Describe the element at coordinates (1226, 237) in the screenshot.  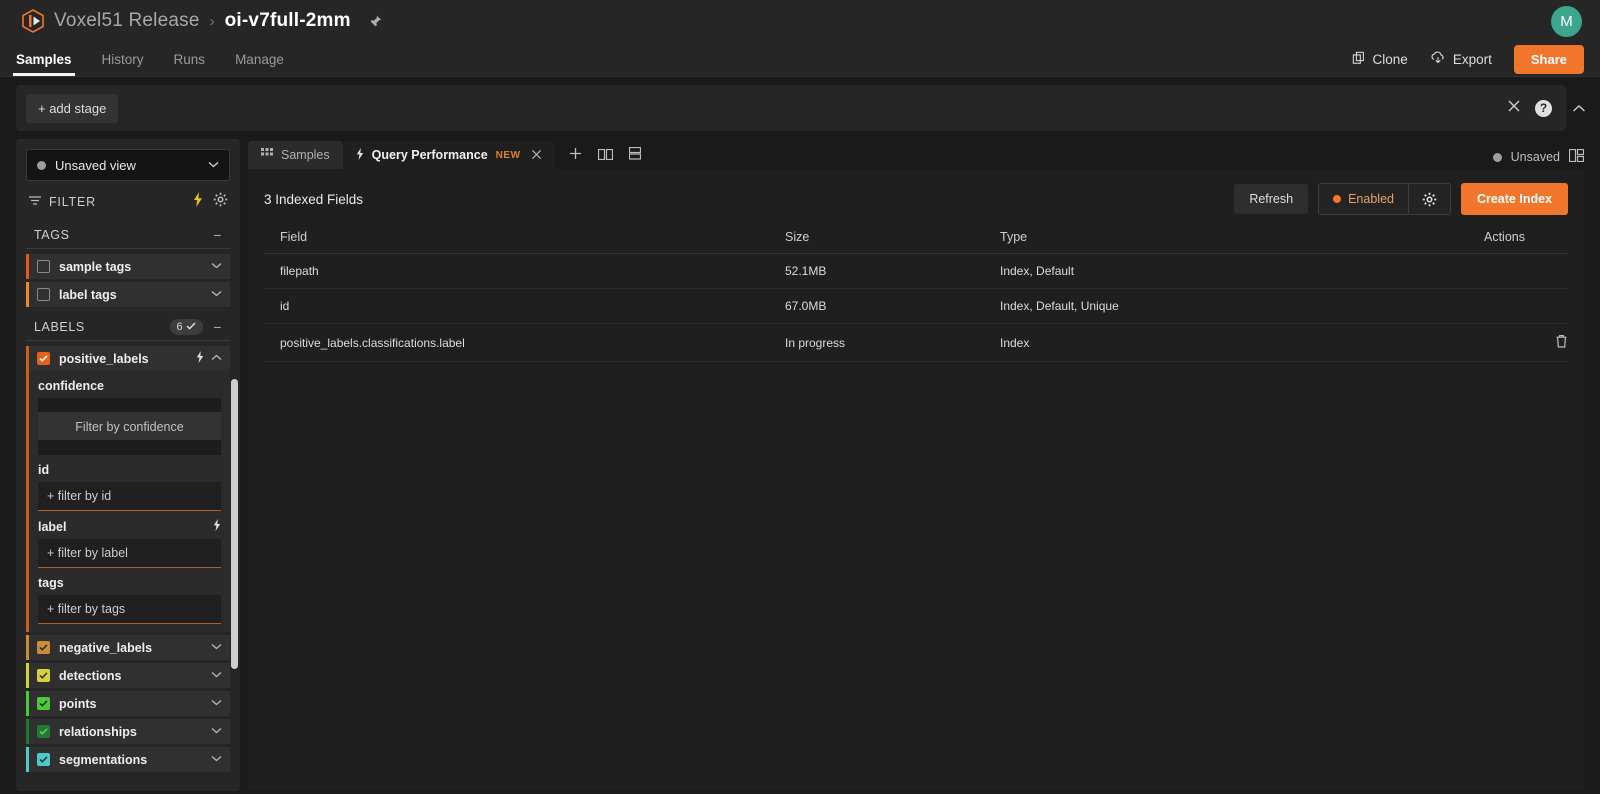
I see `column-header-type: Type` at that location.